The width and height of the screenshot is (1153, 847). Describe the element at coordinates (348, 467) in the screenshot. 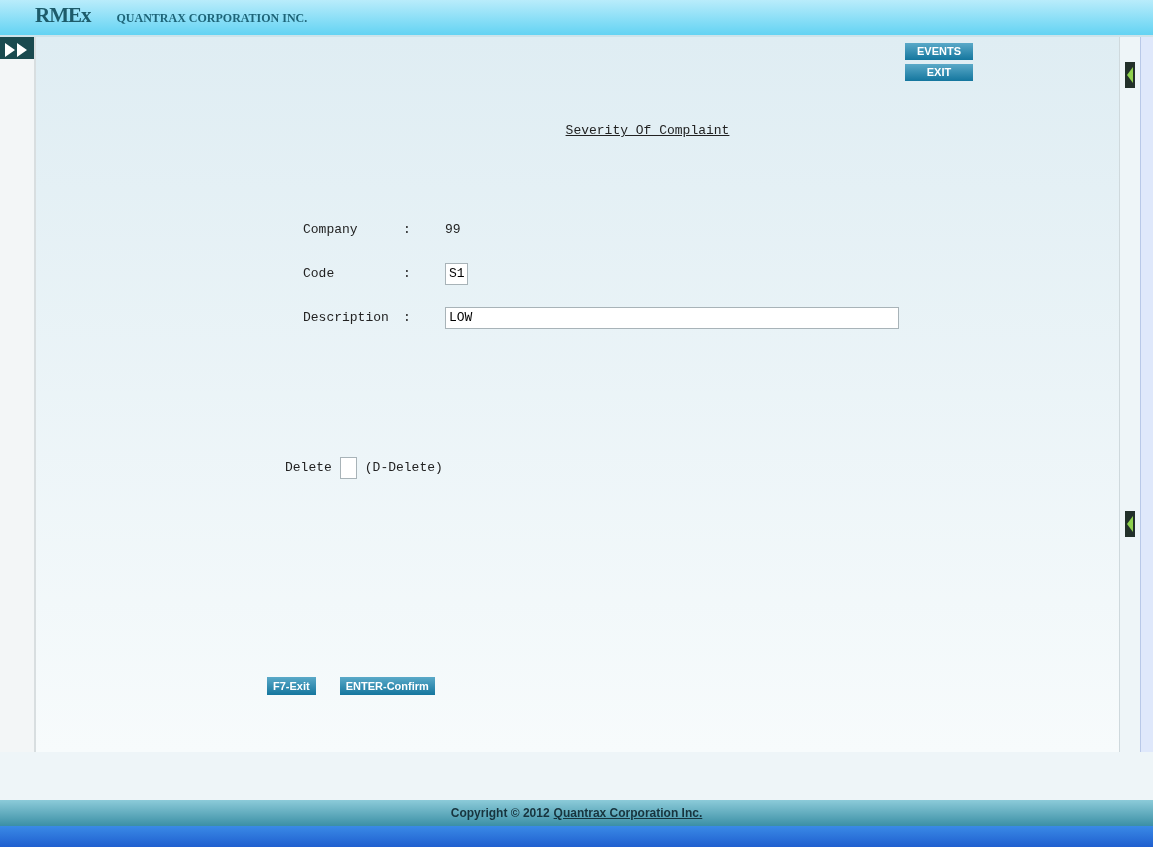

I see `delete-field` at that location.